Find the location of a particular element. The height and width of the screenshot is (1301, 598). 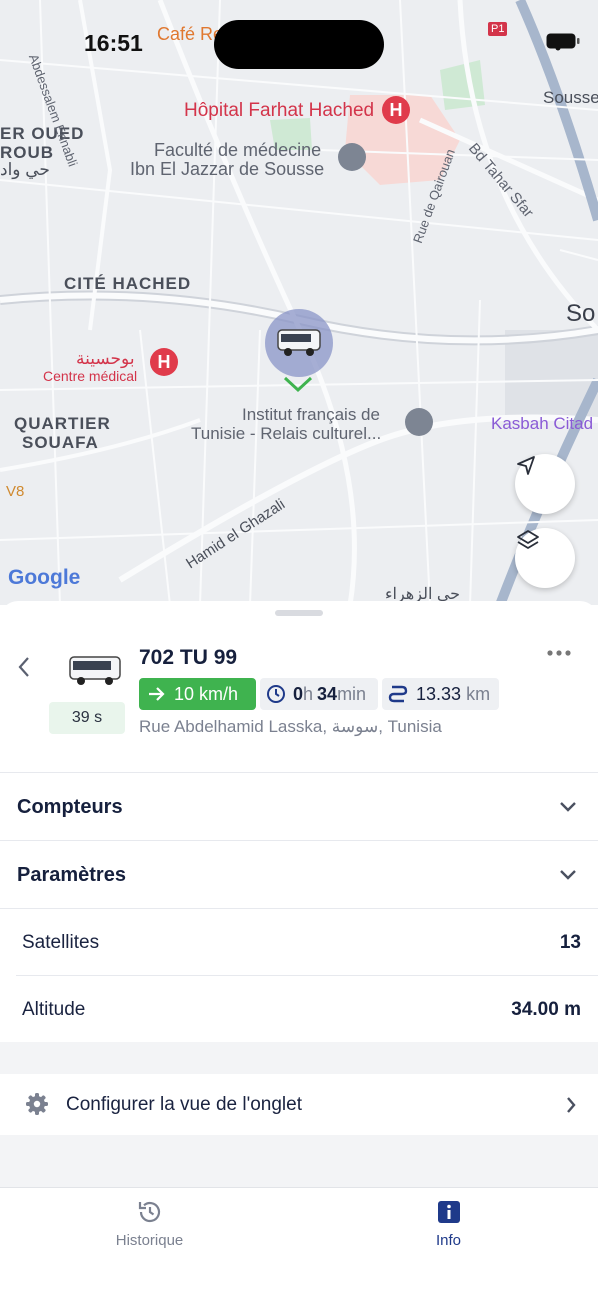

map-label-v8: V8 is located at coordinates (15, 491).